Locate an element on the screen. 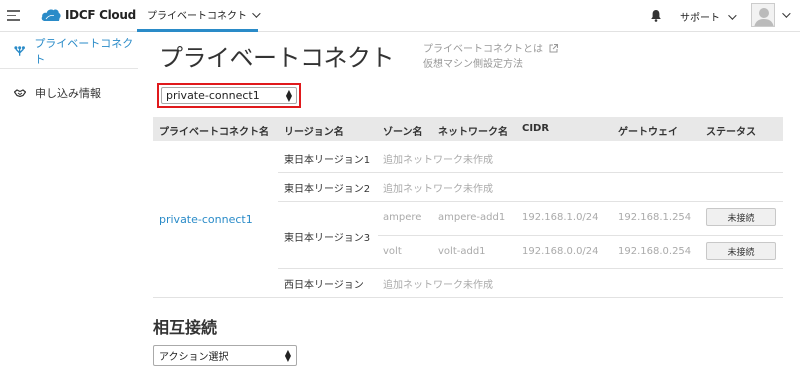 This screenshot has width=800, height=384. zone-name: volt is located at coordinates (392, 251).